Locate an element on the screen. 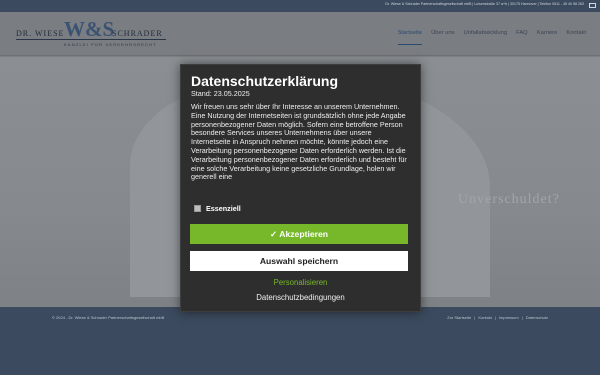 Image resolution: width=600 pixels, height=375 pixels. accept-button: ✓ Akzeptieren is located at coordinates (299, 234).